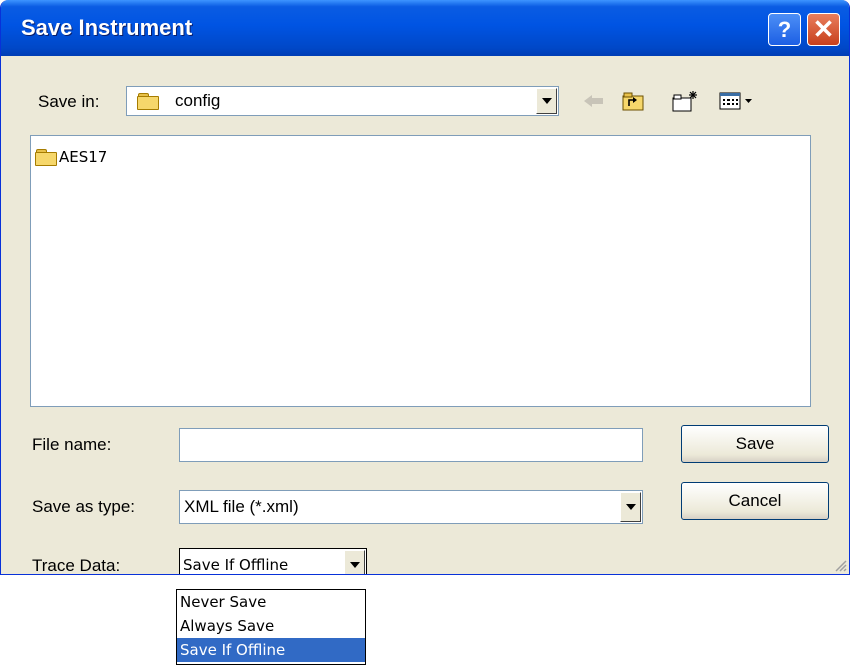 The width and height of the screenshot is (850, 665). Describe the element at coordinates (83, 157) in the screenshot. I see `list-item-label: AES17` at that location.